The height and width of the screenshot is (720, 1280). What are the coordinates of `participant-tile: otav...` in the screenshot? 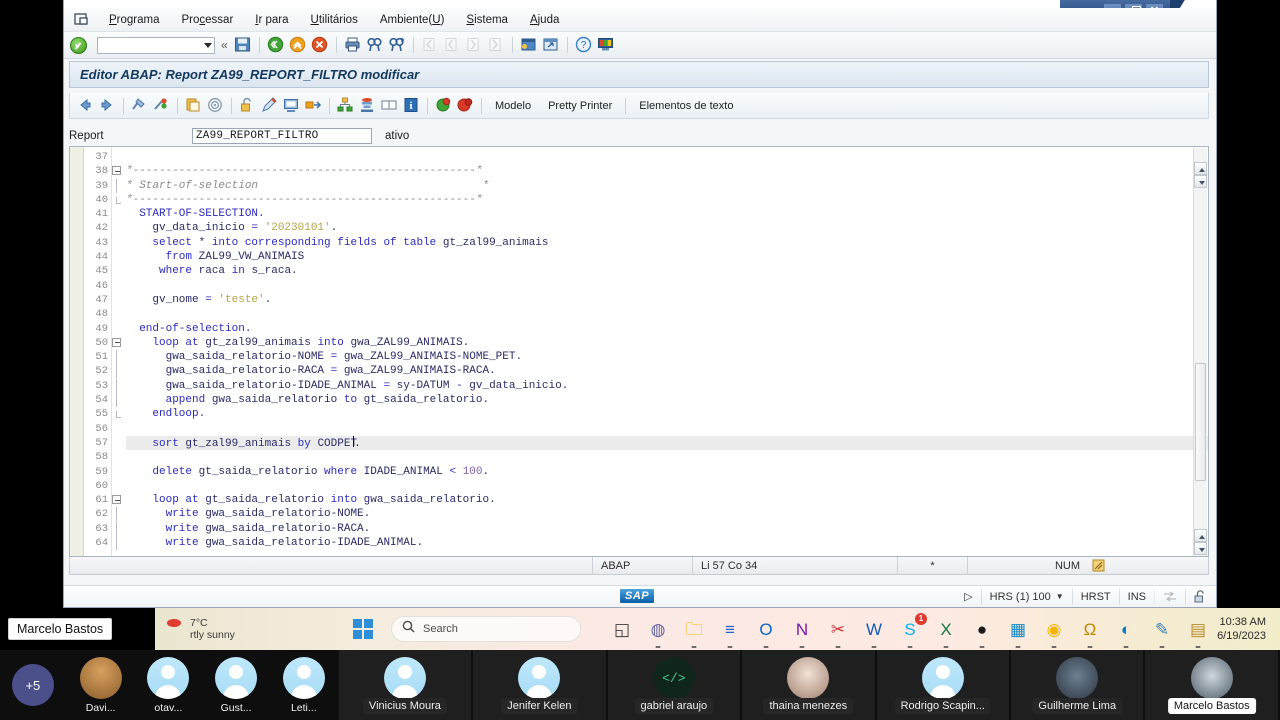 It's located at (168, 685).